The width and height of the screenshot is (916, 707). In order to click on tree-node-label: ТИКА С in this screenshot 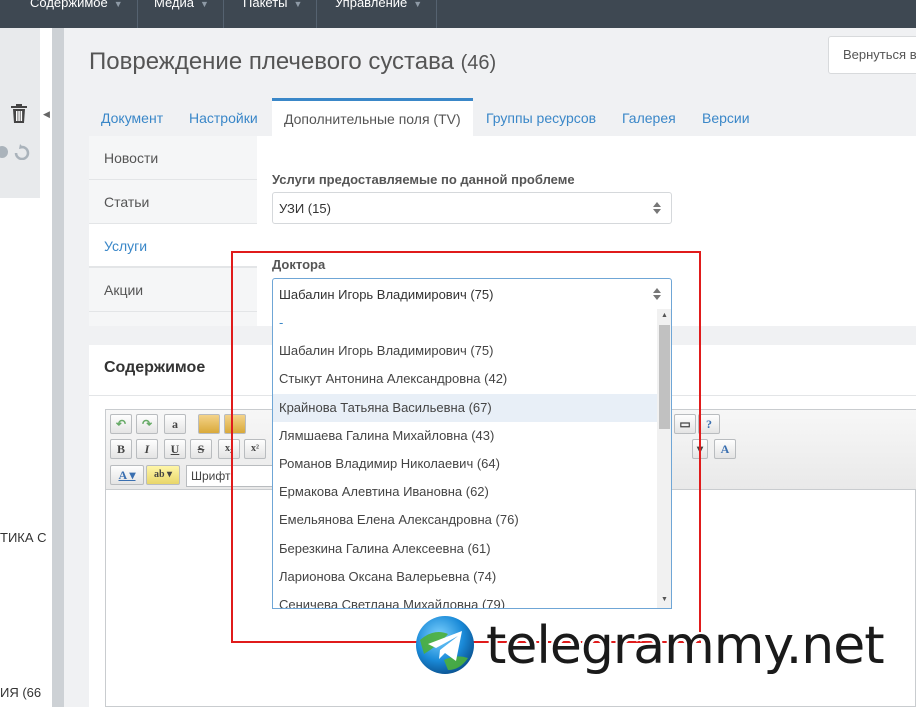, I will do `click(23, 537)`.